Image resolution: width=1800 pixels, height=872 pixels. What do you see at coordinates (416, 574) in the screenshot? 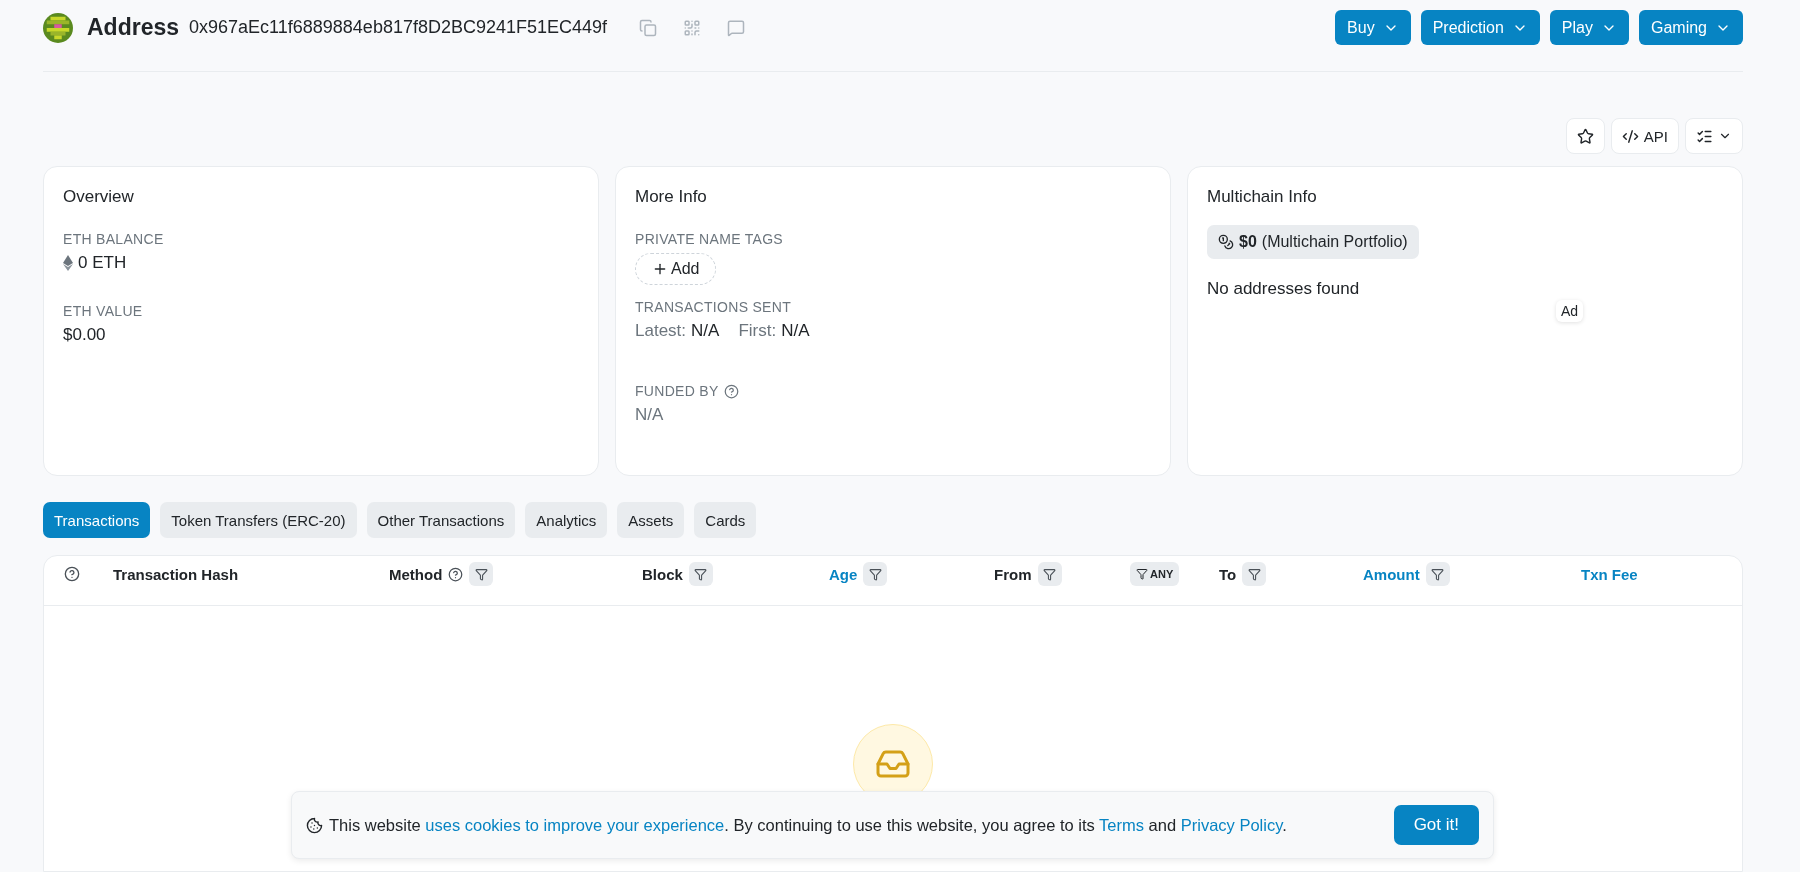
I see `column-header: Method` at bounding box center [416, 574].